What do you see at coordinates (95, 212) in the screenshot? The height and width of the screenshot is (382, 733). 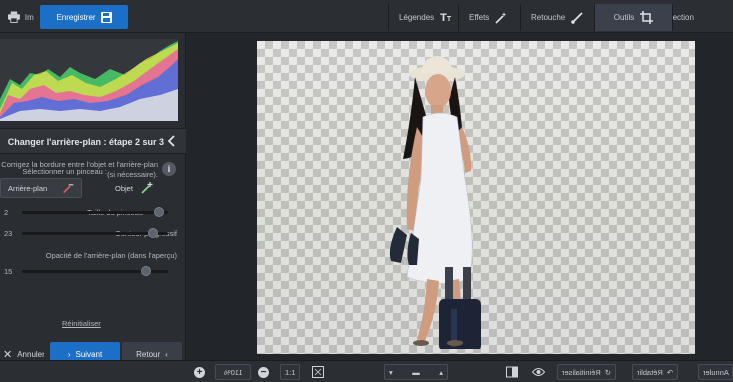 I see `slider-taille` at bounding box center [95, 212].